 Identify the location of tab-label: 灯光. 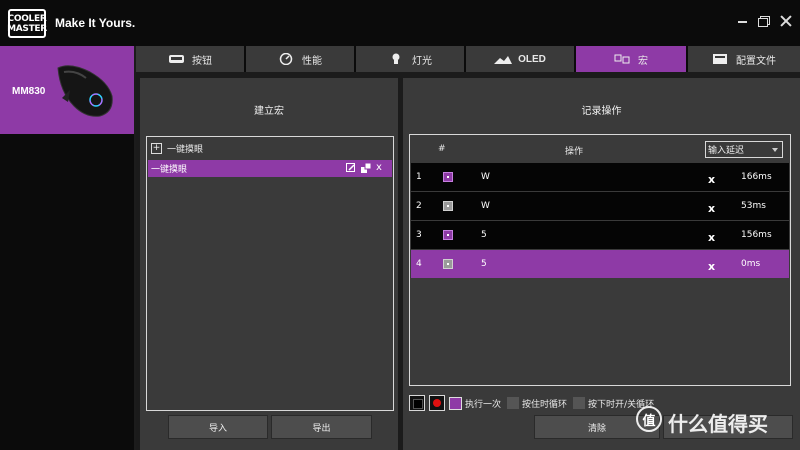
(422, 61).